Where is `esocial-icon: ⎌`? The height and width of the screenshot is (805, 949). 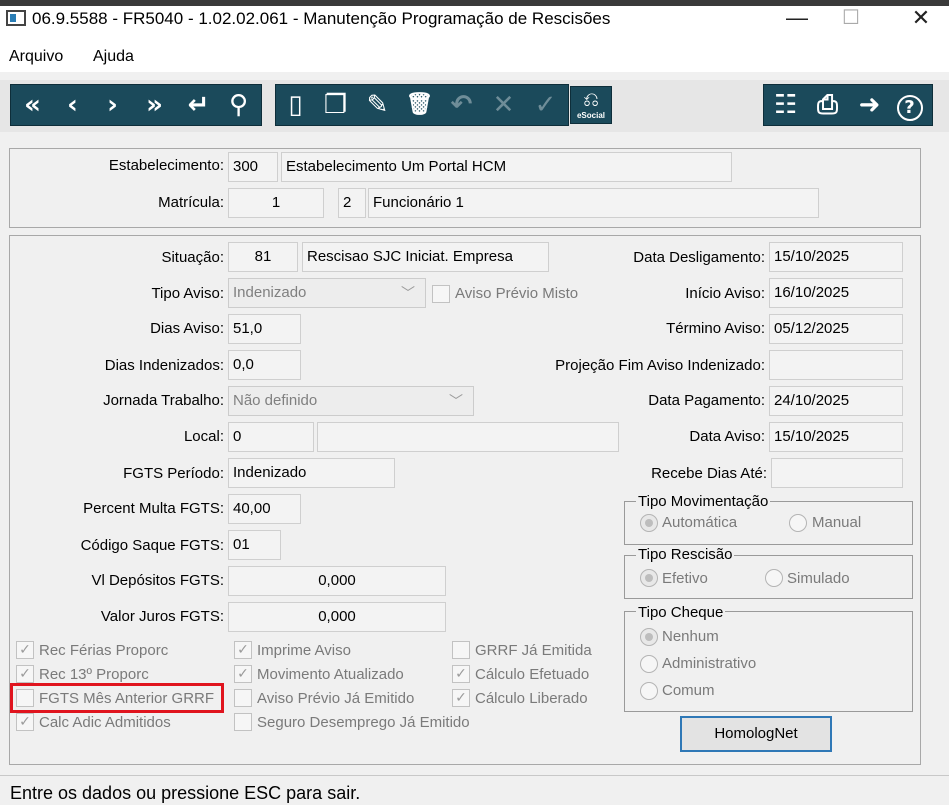
esocial-icon: ⎌ is located at coordinates (591, 99).